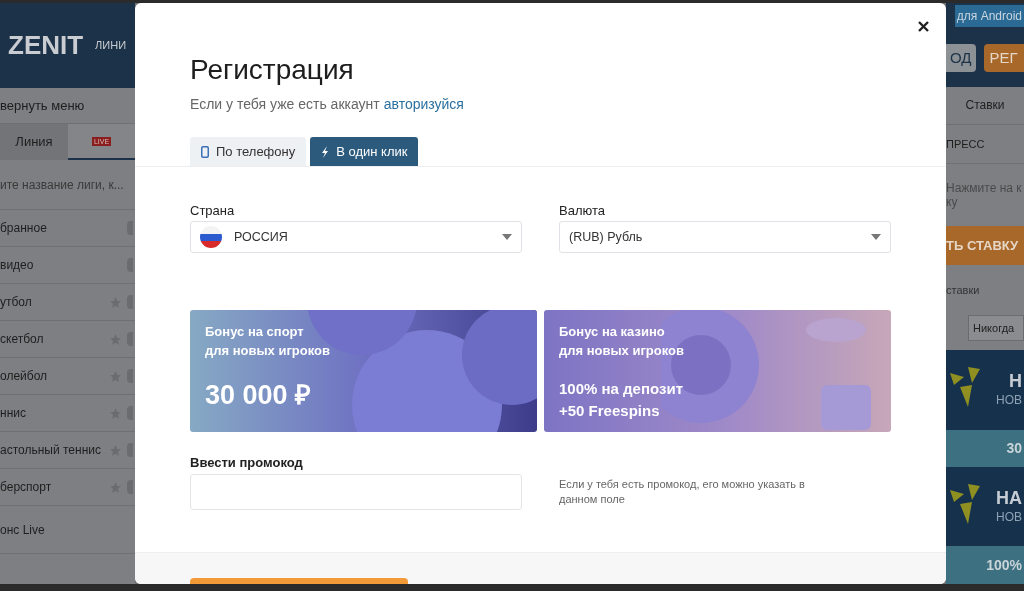  What do you see at coordinates (363, 371) in the screenshot?
I see `sport-bonus-banner: Бонус на спорт для новых игроков 30 000 ₽` at bounding box center [363, 371].